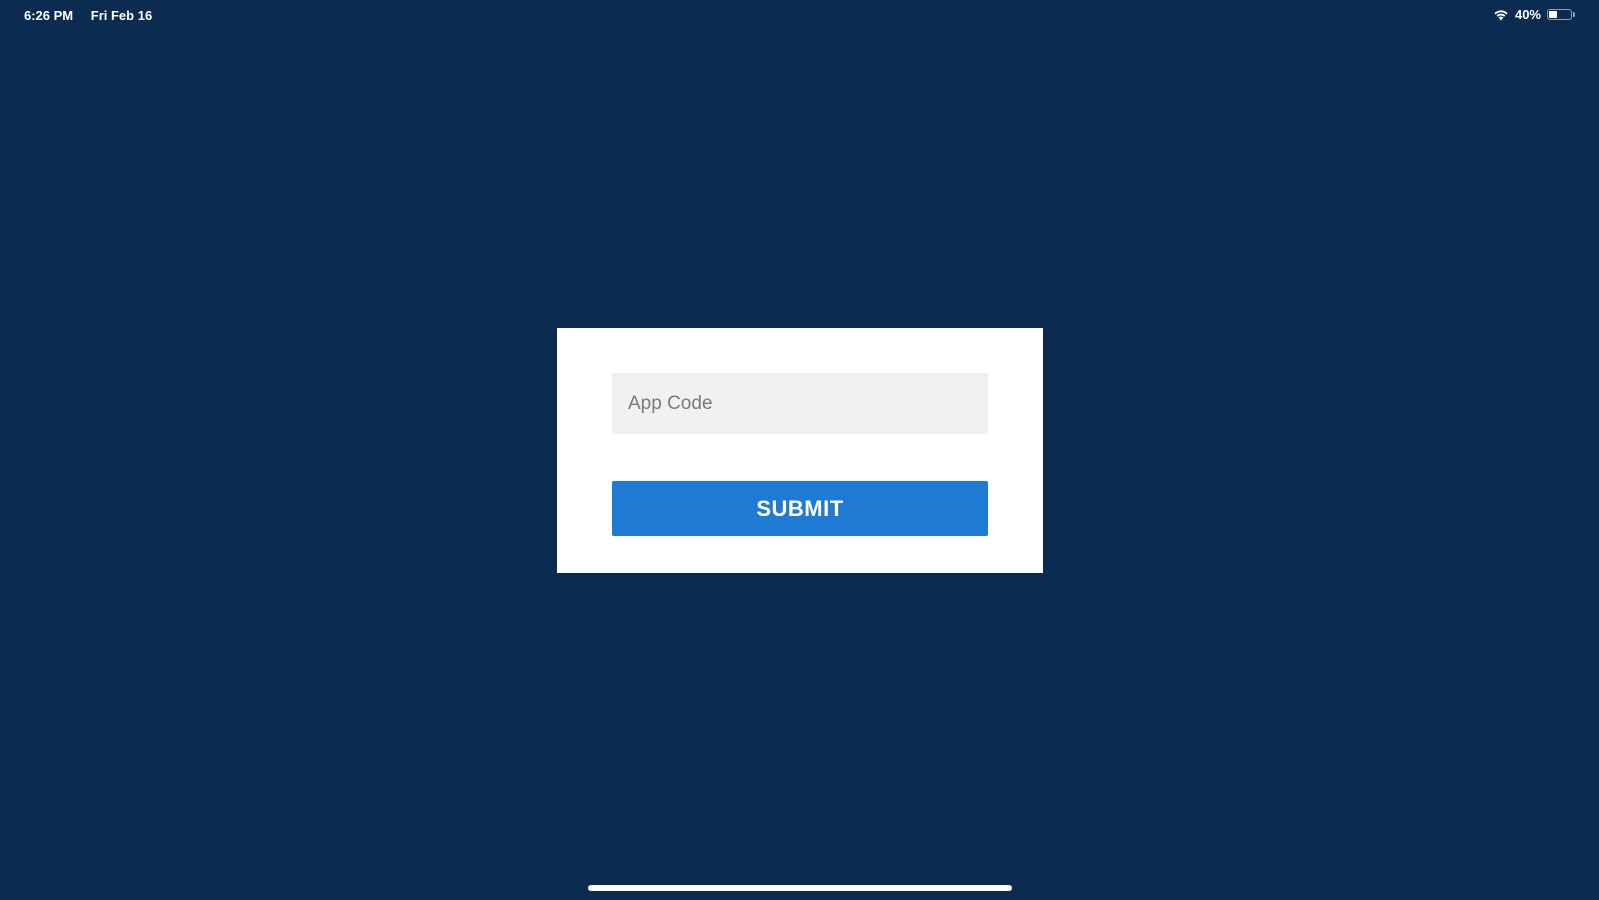 This screenshot has width=1599, height=900. What do you see at coordinates (1501, 15) in the screenshot?
I see `wifi-icon` at bounding box center [1501, 15].